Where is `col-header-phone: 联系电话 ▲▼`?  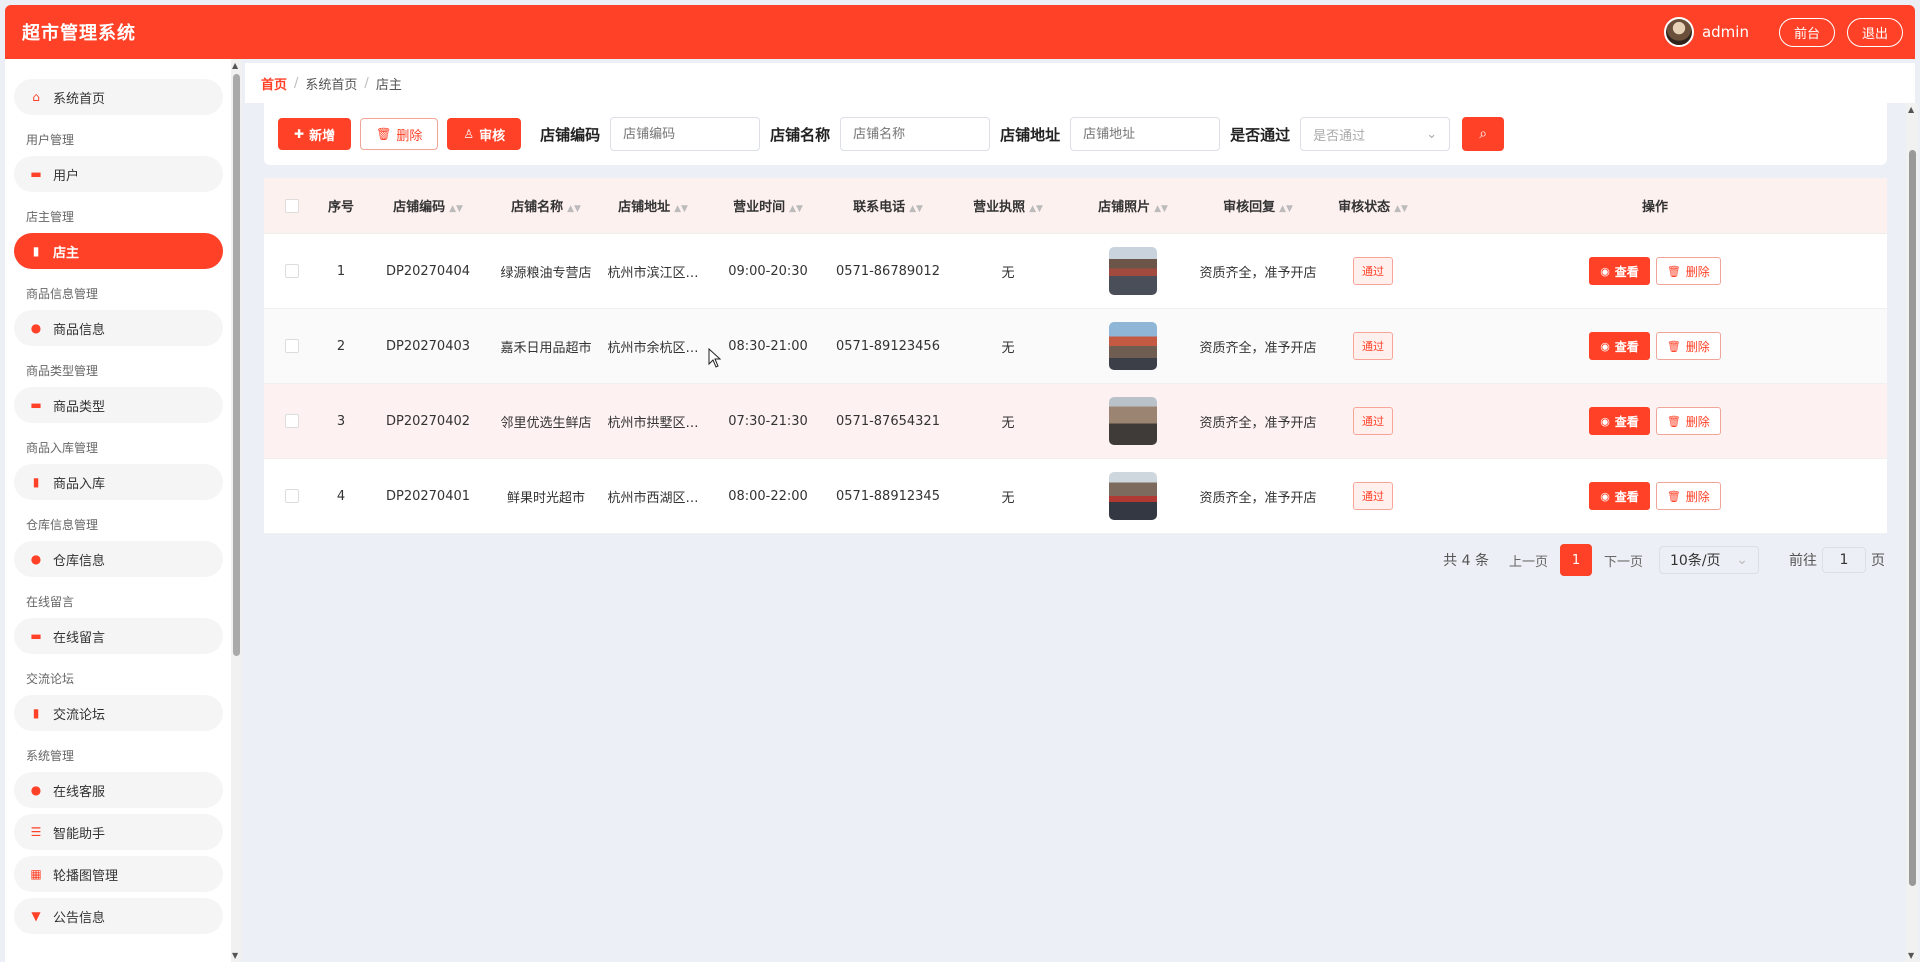 col-header-phone: 联系电话 ▲▼ is located at coordinates (888, 205).